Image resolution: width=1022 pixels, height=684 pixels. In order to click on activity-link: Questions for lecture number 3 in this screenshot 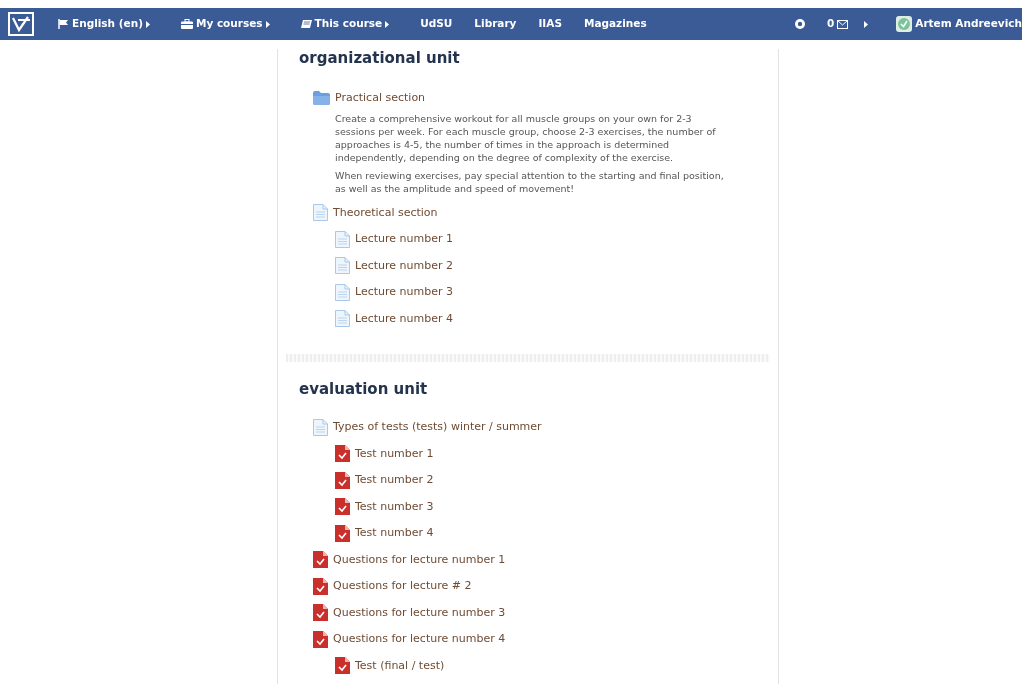, I will do `click(419, 612)`.